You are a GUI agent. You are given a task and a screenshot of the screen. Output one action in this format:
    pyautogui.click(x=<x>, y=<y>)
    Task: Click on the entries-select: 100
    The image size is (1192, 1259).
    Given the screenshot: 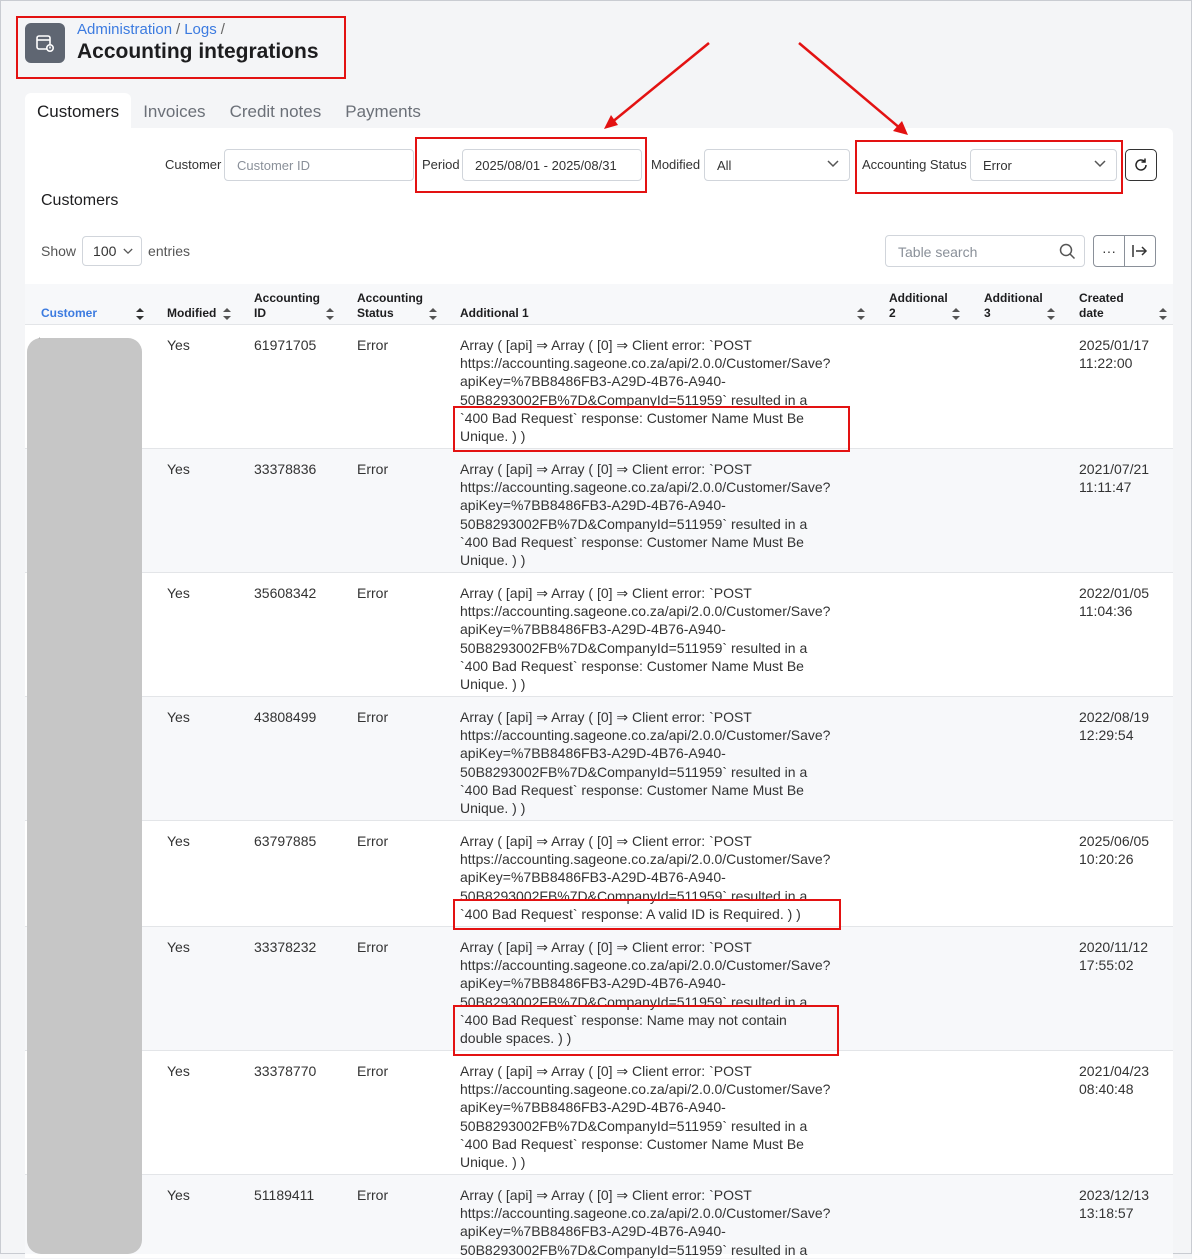 What is the action you would take?
    pyautogui.click(x=112, y=251)
    